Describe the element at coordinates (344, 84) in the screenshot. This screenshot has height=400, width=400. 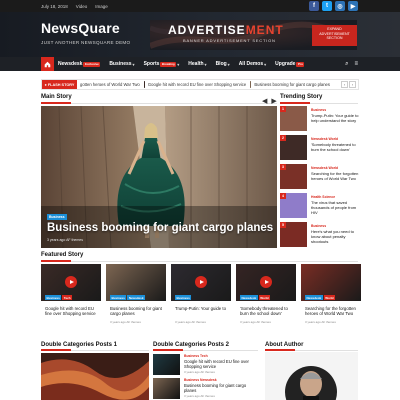
I see `ticker-prev-button: ‹` at that location.